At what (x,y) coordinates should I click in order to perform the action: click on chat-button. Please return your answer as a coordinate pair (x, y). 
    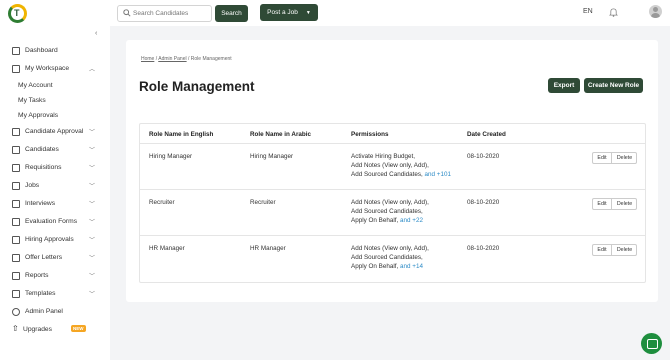
    Looking at the image, I should click on (651, 343).